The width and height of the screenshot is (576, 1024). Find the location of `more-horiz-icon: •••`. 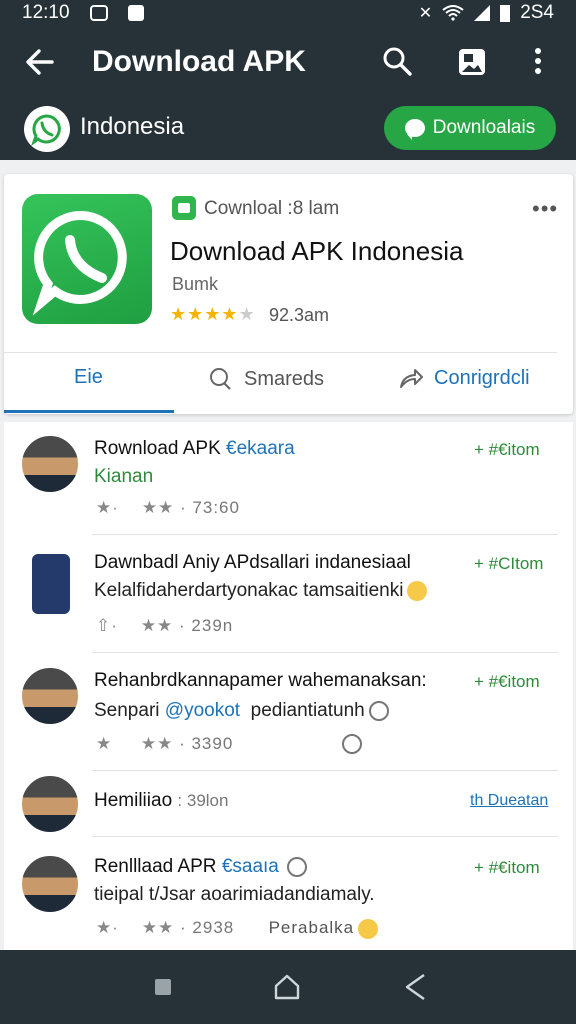

more-horiz-icon: ••• is located at coordinates (545, 209).